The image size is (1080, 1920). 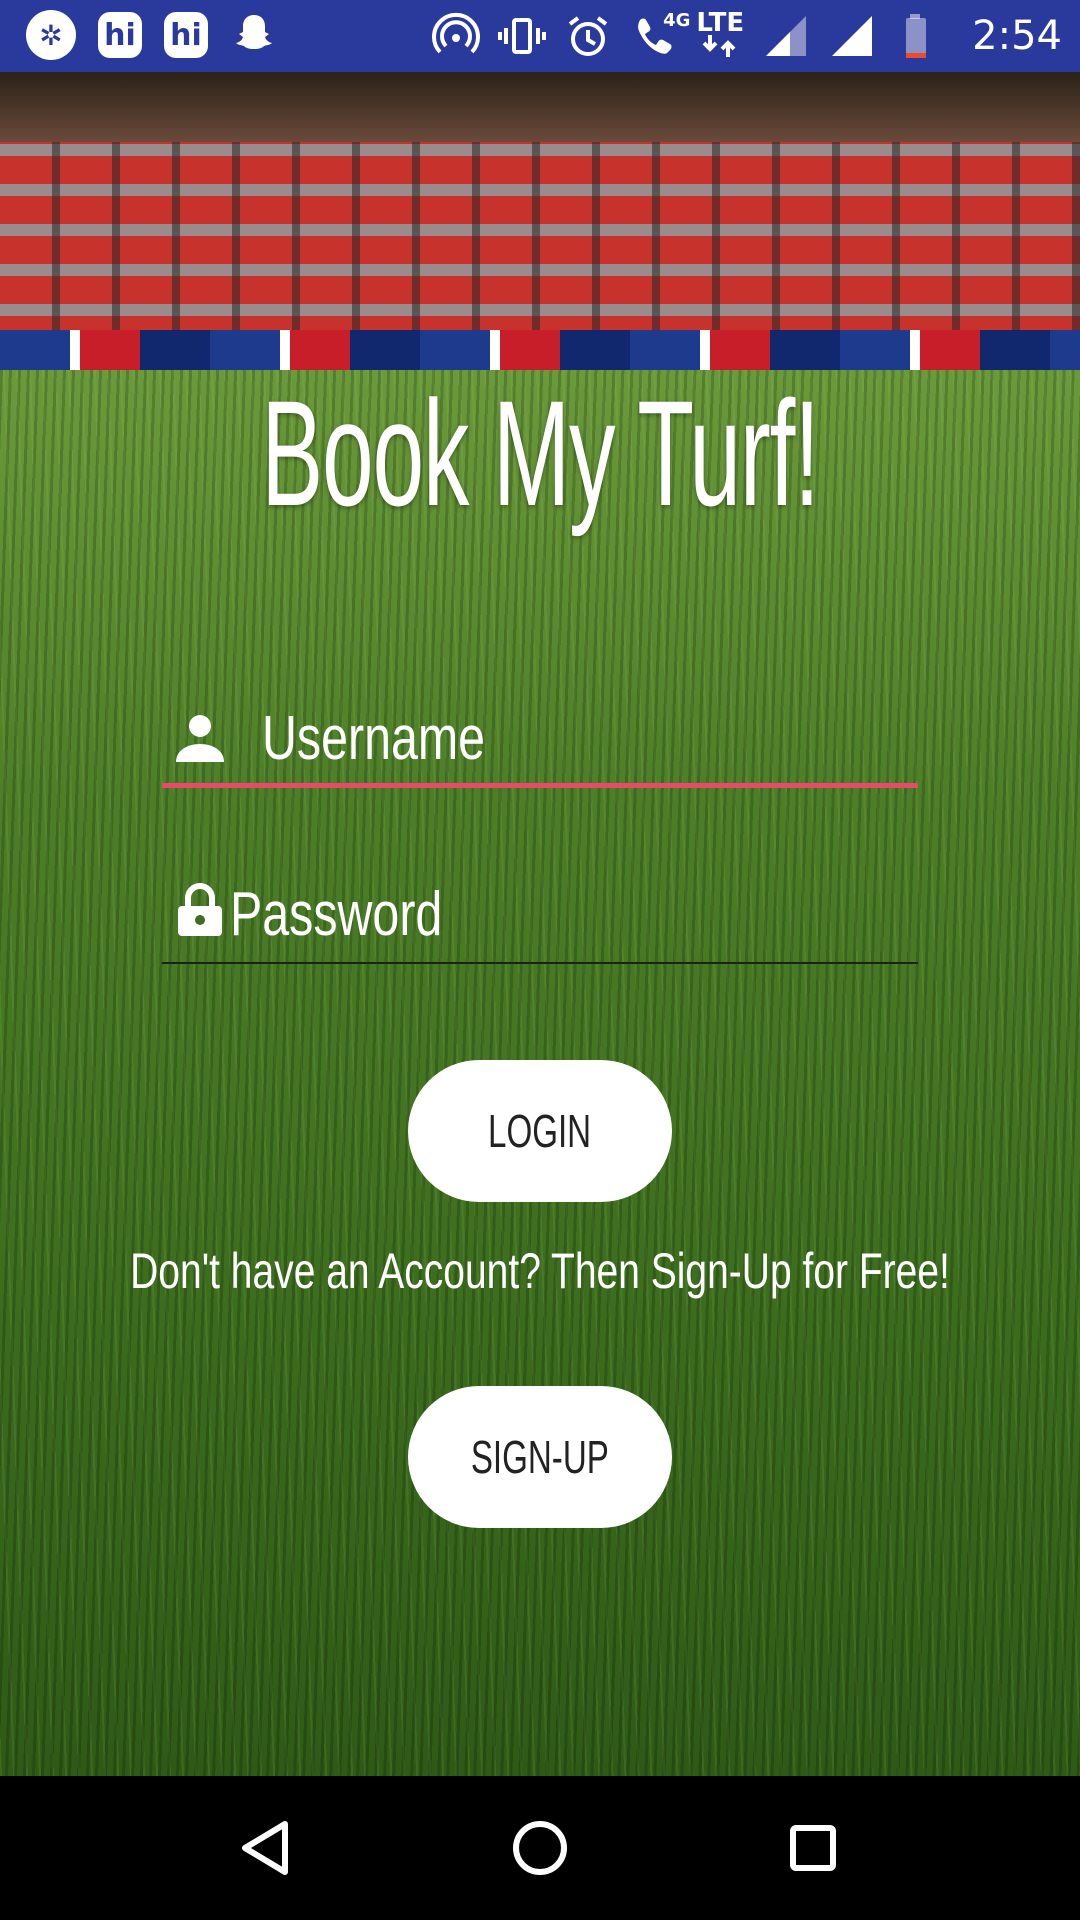 I want to click on advertising-boards-image, so click(x=540, y=350).